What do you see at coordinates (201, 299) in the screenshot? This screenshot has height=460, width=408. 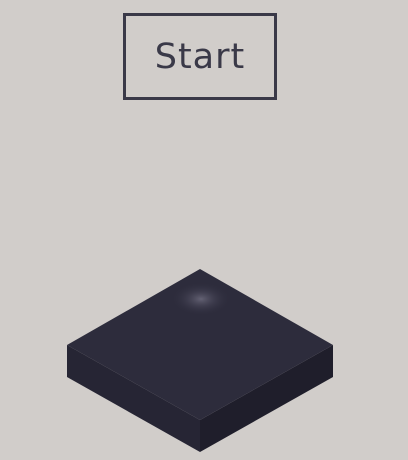 I see `tile-glow` at bounding box center [201, 299].